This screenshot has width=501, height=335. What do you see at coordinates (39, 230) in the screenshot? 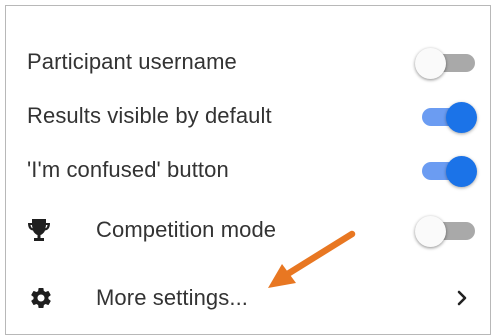
I see `trophy-icon` at bounding box center [39, 230].